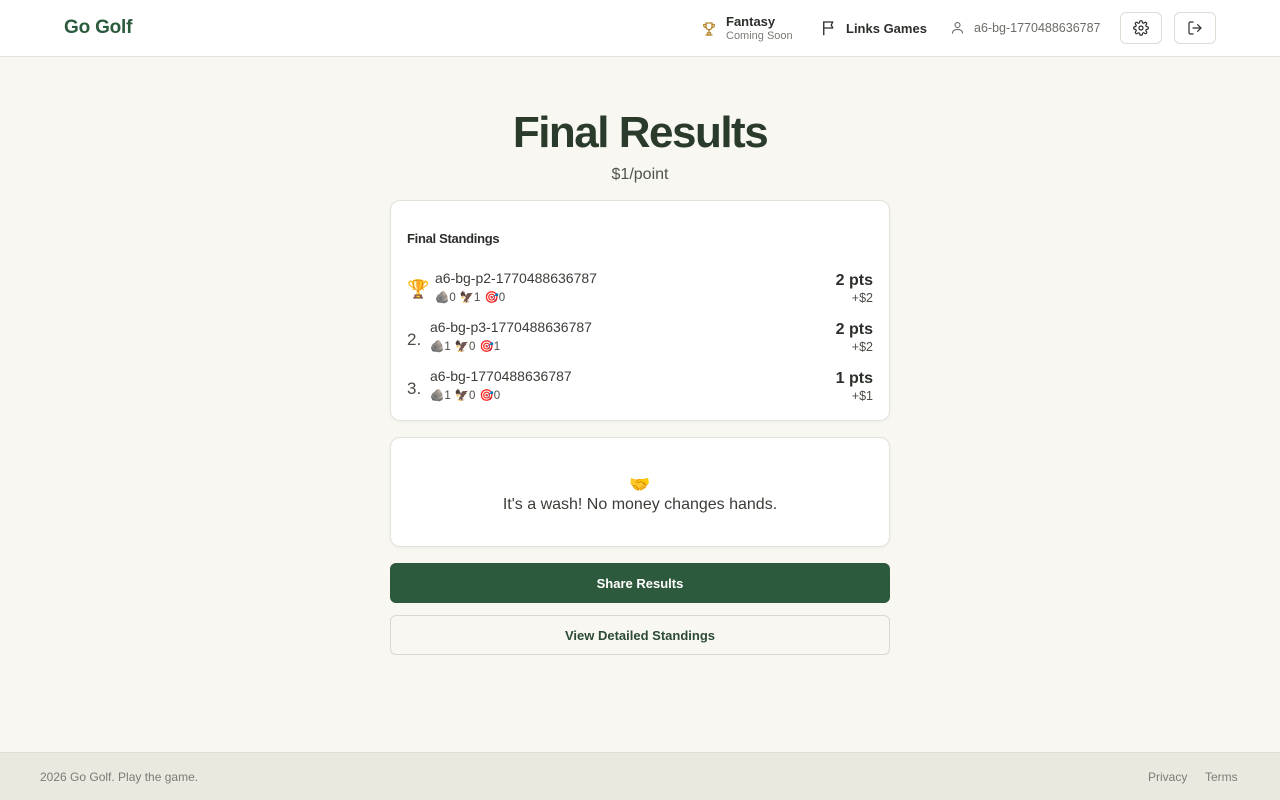 This screenshot has height=800, width=1280. What do you see at coordinates (414, 388) in the screenshot?
I see `player-rank: 3.` at bounding box center [414, 388].